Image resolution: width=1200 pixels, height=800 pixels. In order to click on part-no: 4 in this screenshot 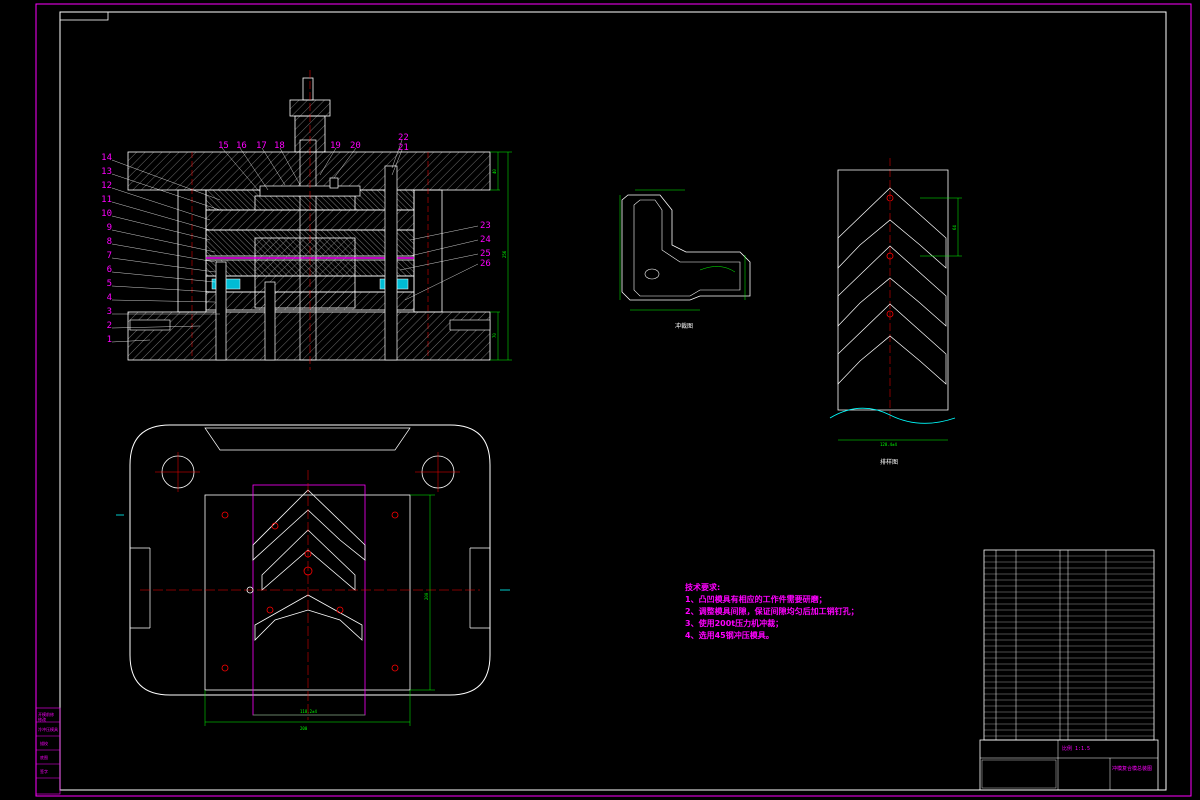, I will do `click(109, 298)`.